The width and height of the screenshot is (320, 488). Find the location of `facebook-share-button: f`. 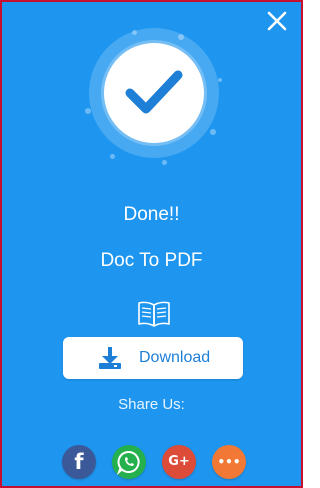

facebook-share-button: f is located at coordinates (79, 462).